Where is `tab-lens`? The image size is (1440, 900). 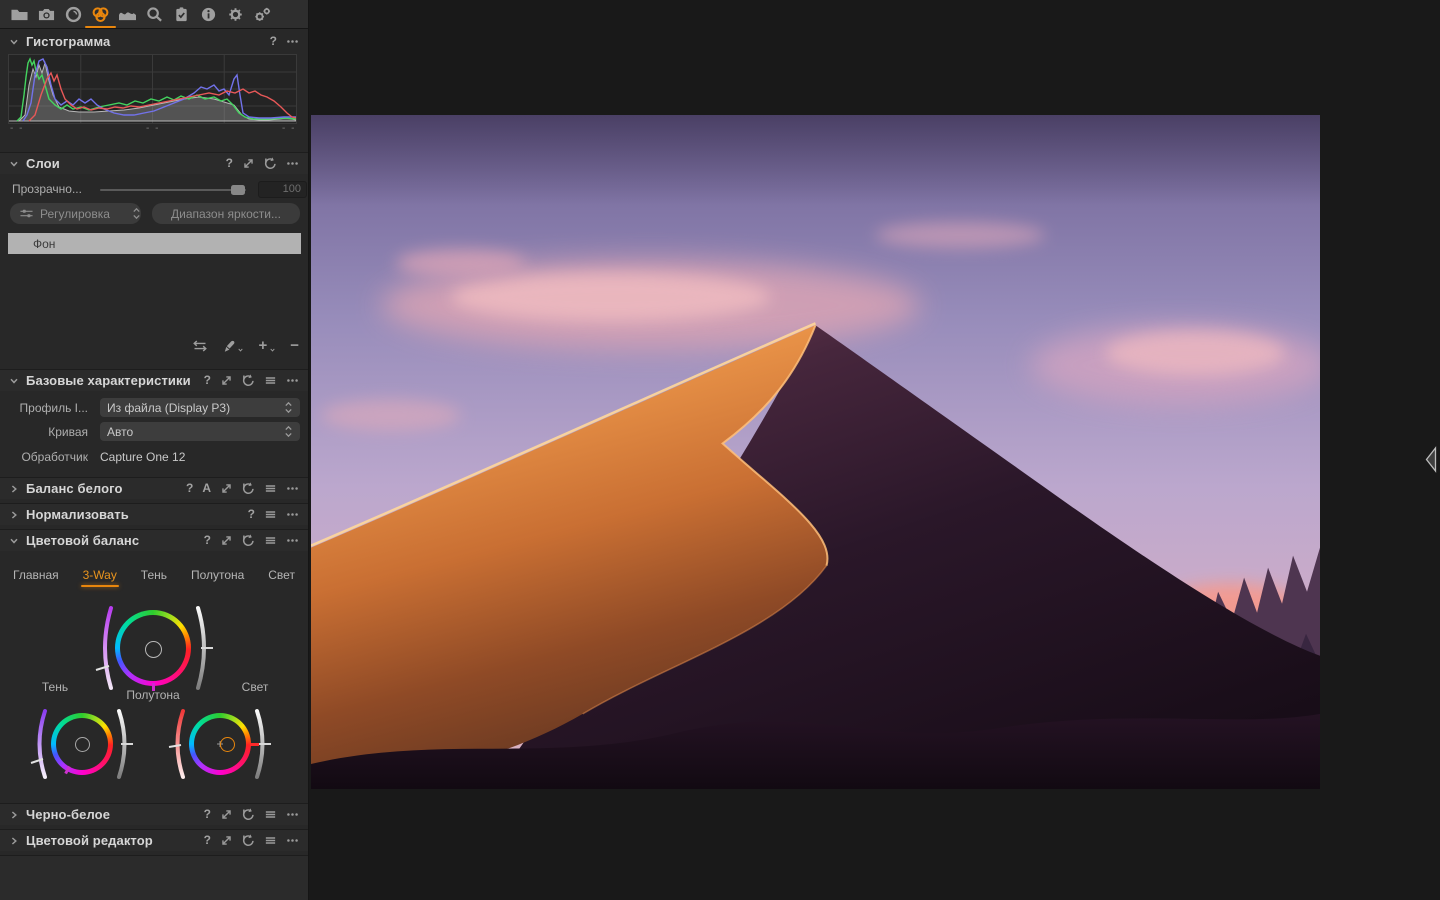
tab-lens is located at coordinates (73, 14).